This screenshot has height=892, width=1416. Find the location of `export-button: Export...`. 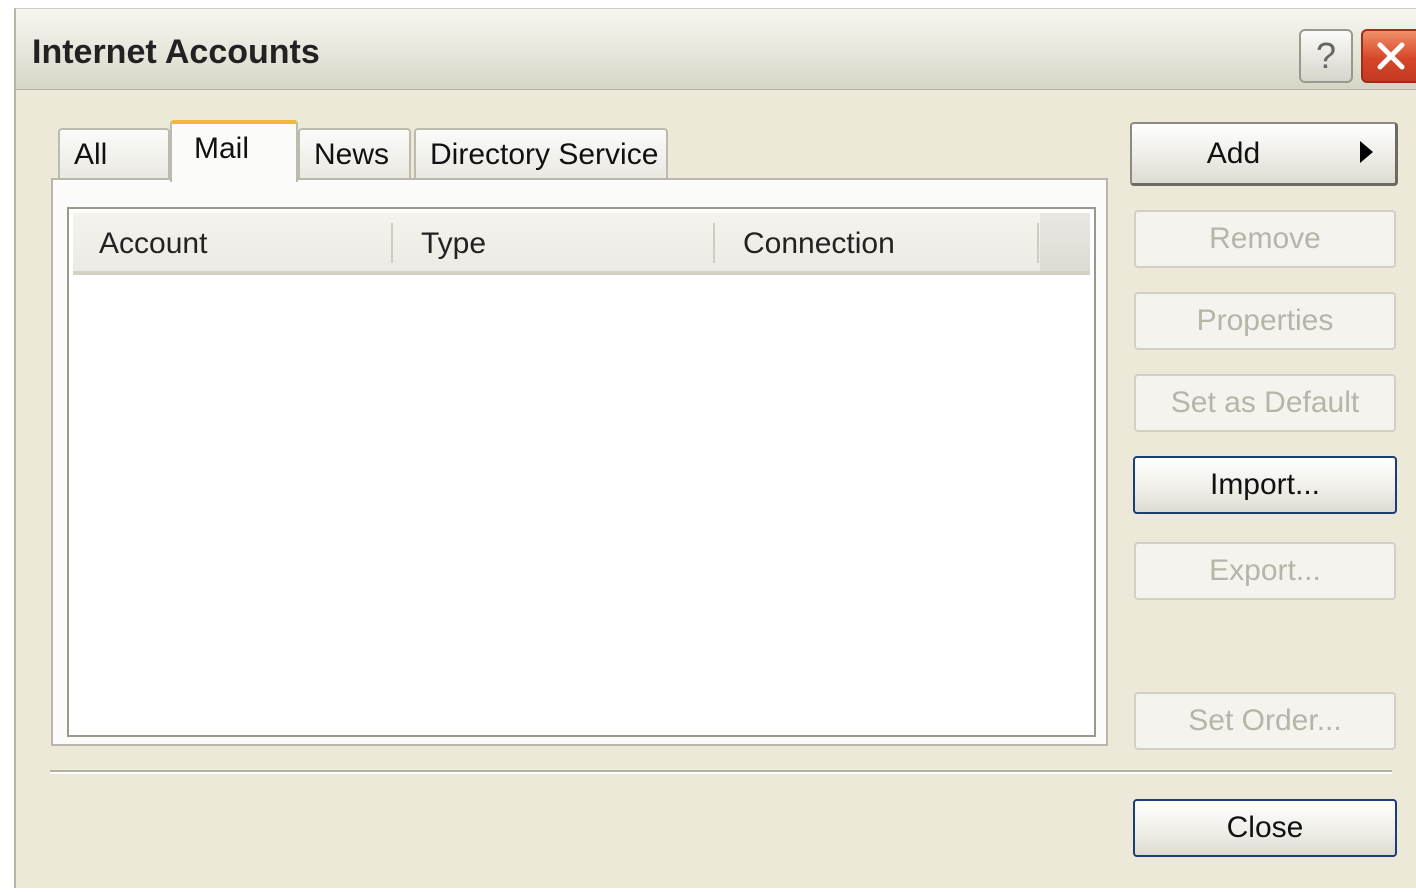

export-button: Export... is located at coordinates (1265, 571).